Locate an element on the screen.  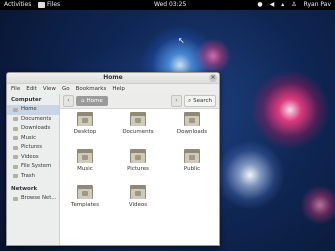
sidebar-item-videos: Videos is located at coordinates (33, 158).